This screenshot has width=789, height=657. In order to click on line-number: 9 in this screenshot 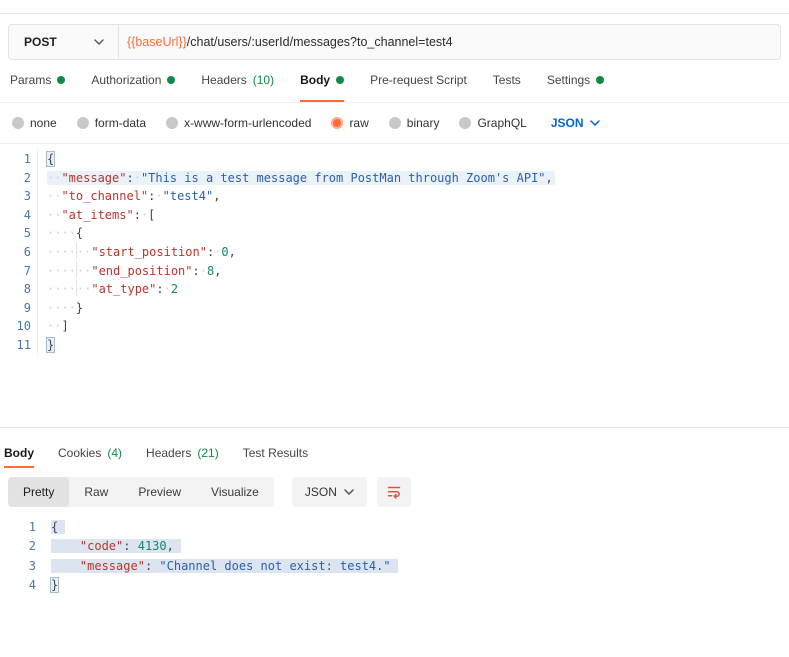, I will do `click(19, 308)`.